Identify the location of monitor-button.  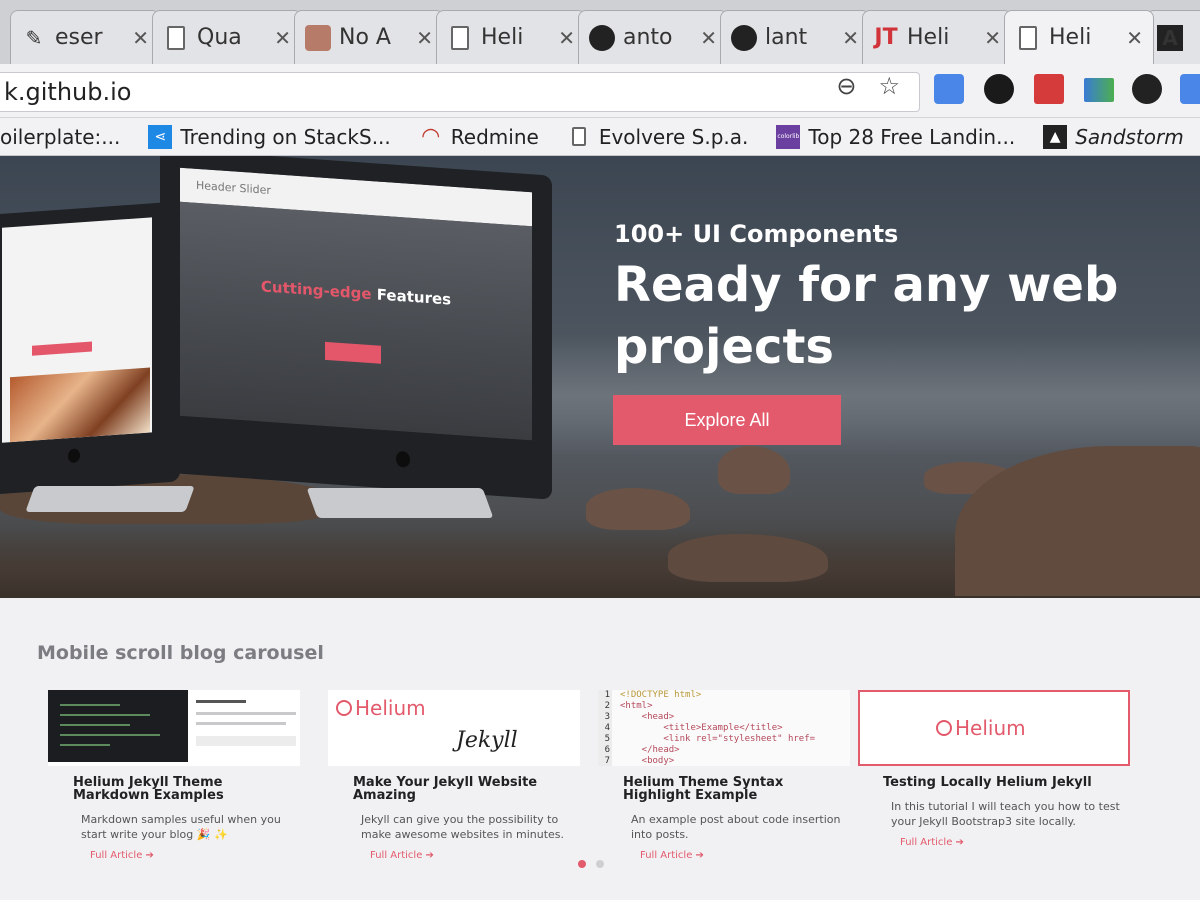
(353, 352).